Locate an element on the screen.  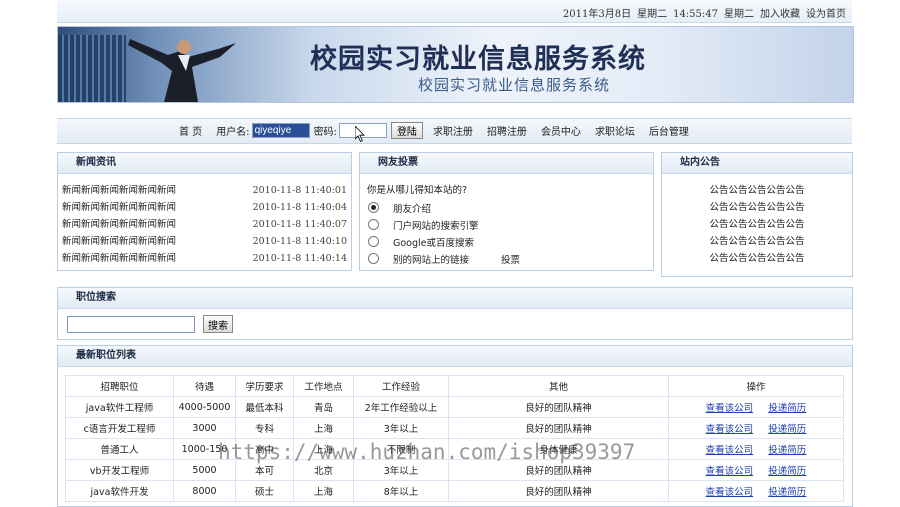
nav-home: 首 页 is located at coordinates (190, 130).